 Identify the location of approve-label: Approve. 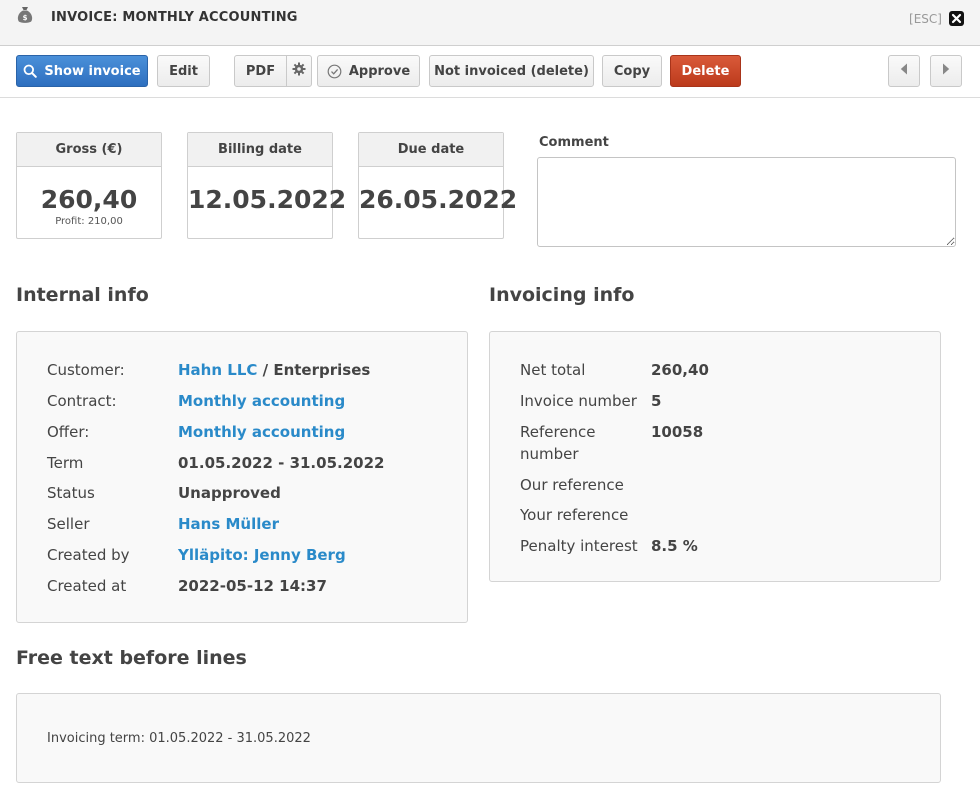
(379, 71).